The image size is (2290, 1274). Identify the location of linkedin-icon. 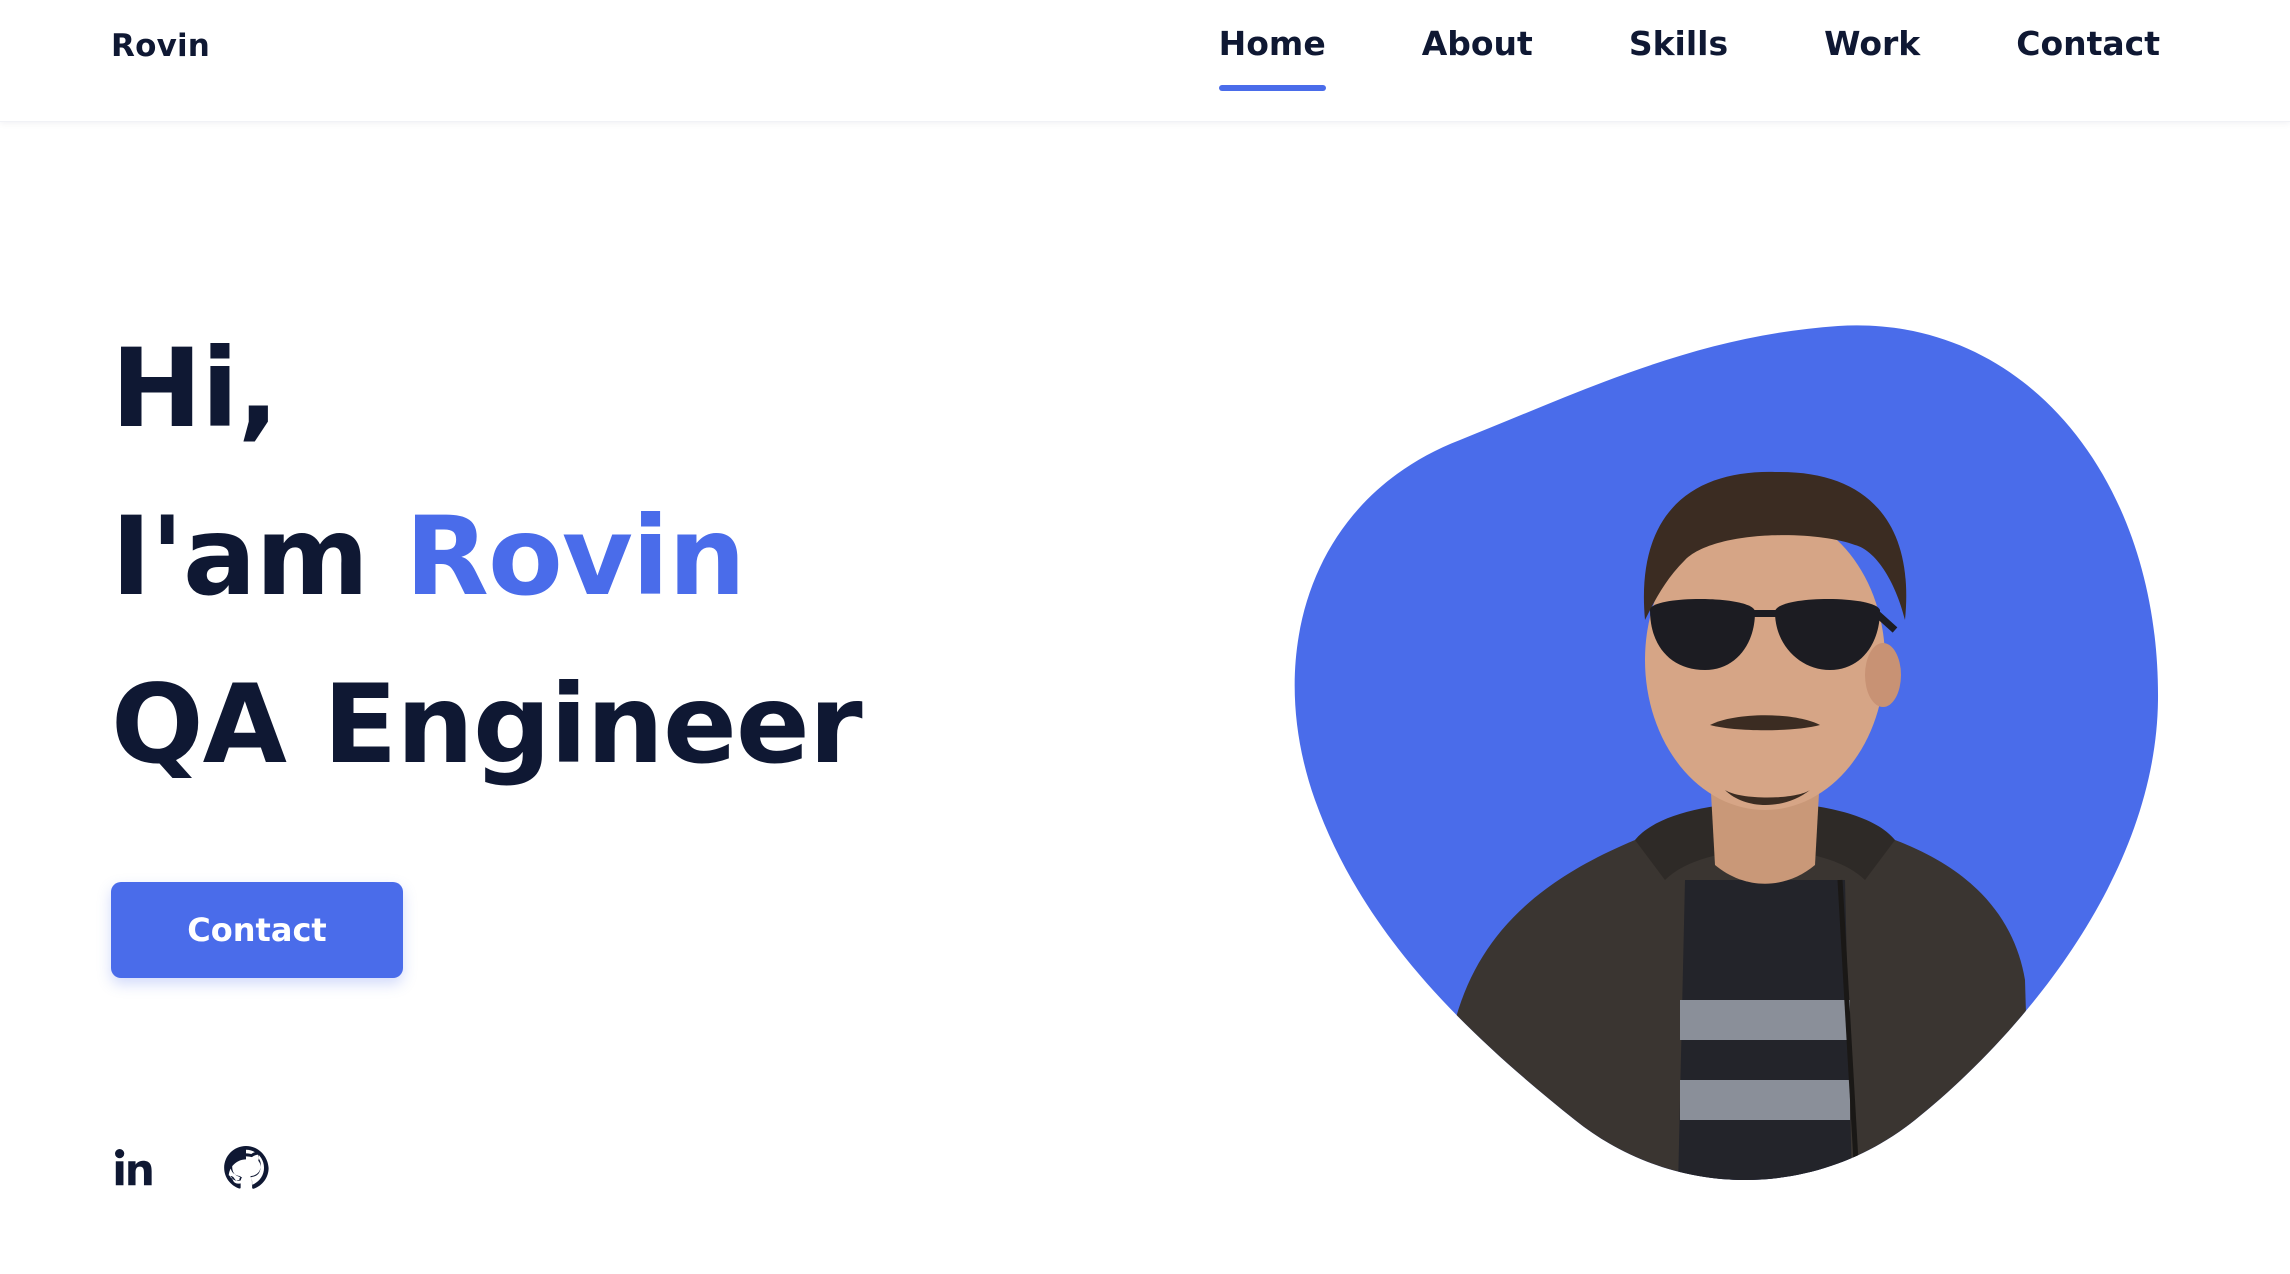
(134, 1168).